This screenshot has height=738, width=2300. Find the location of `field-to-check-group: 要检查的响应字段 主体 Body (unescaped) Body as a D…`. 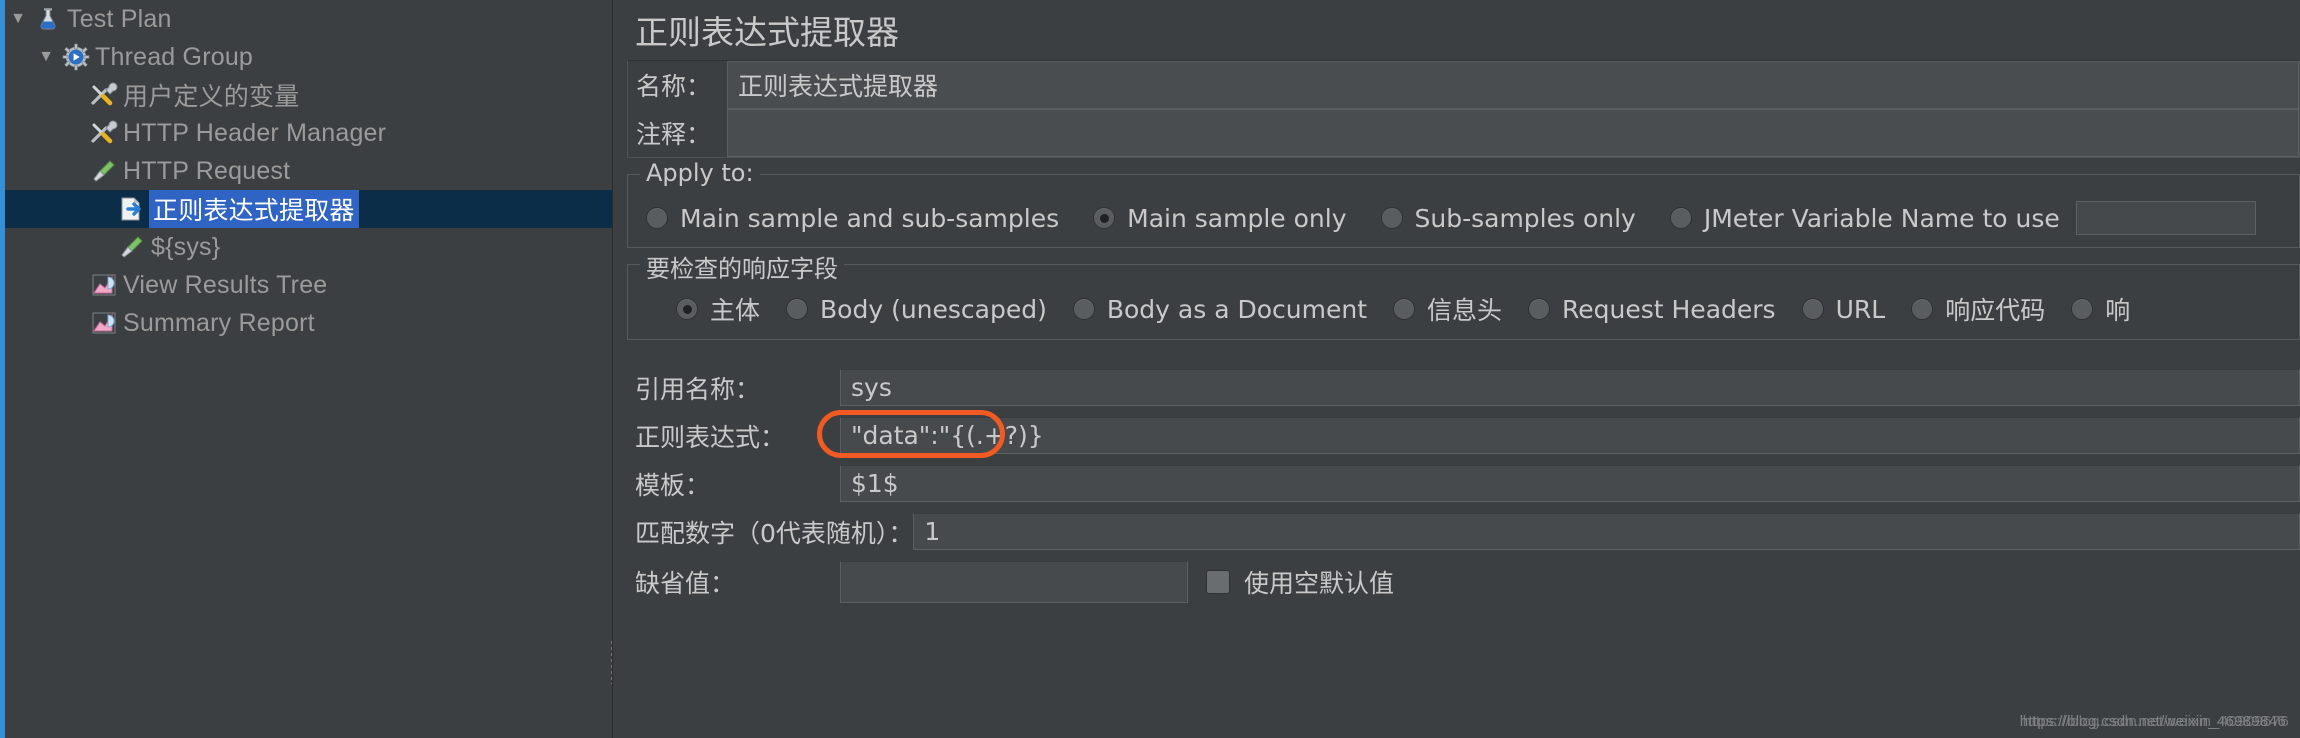

field-to-check-group: 要检查的响应字段 主体 Body (unescaped) Body as a D… is located at coordinates (1463, 294).